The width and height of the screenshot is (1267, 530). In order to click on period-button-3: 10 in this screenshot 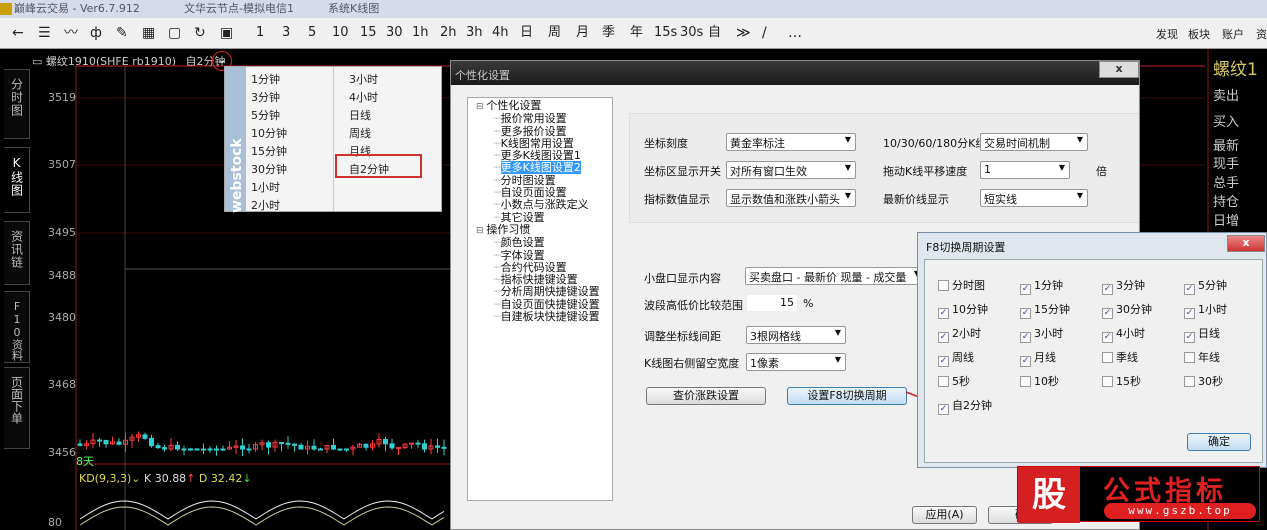, I will do `click(340, 33)`.